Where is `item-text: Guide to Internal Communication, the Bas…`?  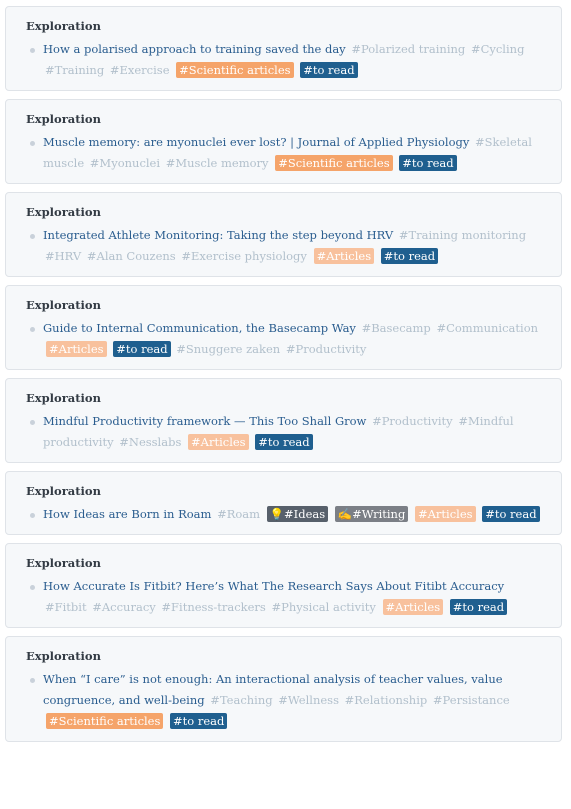
item-text: Guide to Internal Communication, the Bas… is located at coordinates (292, 339).